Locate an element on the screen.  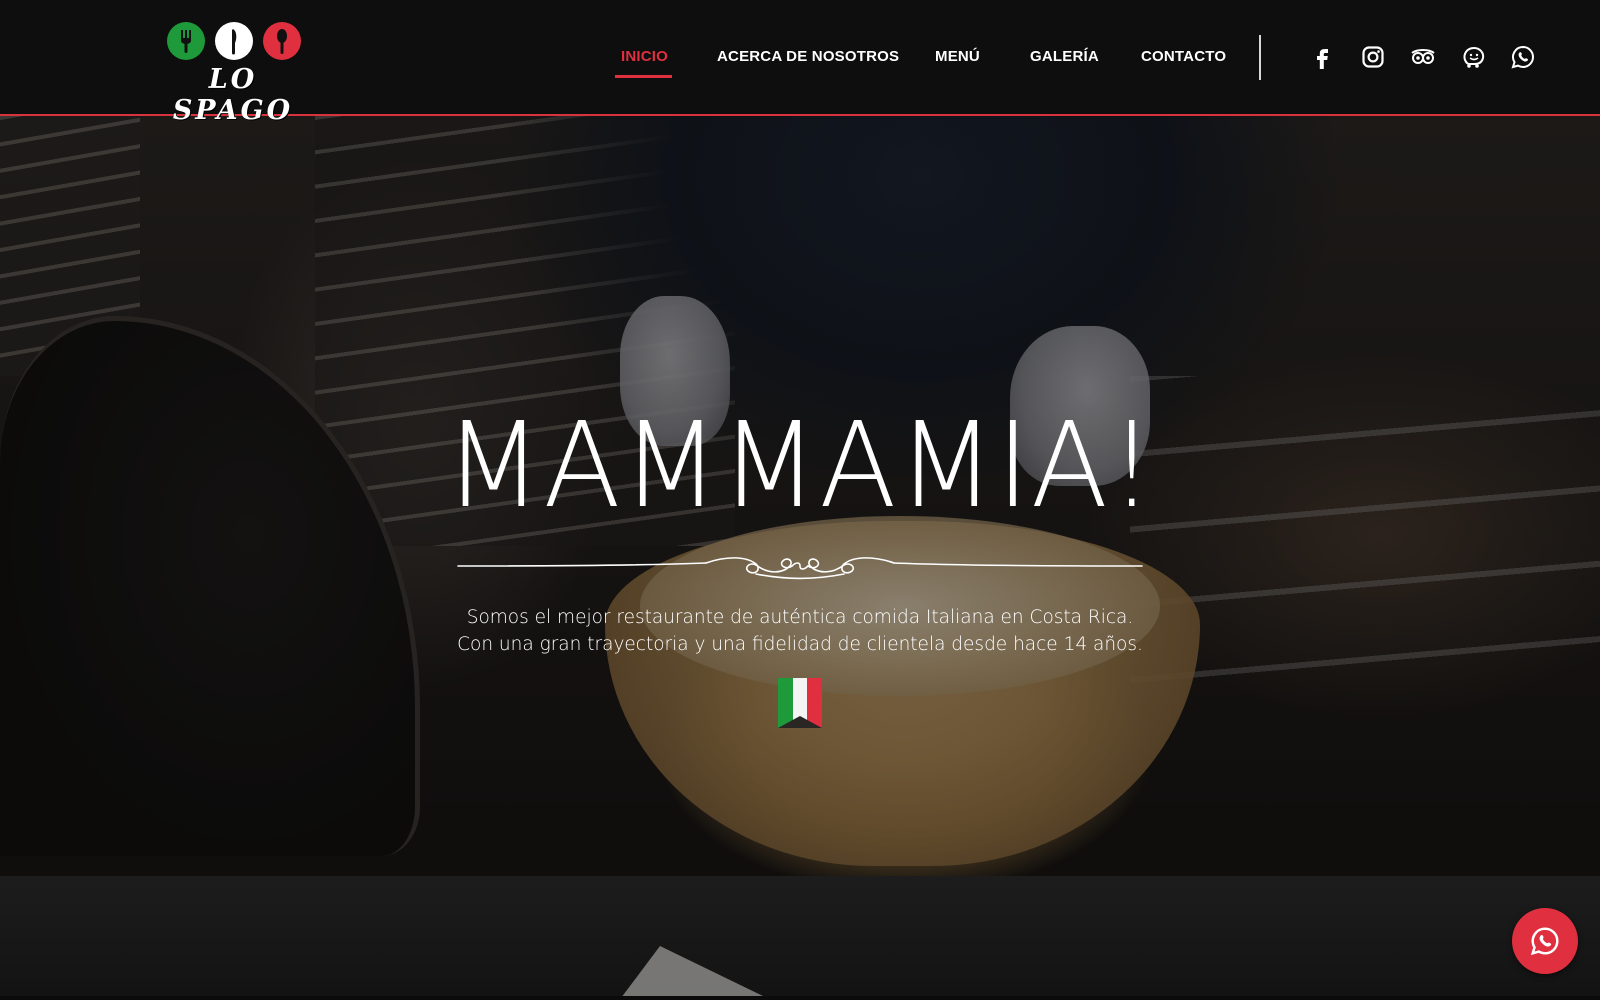
nav-acerca-de-nosotros: ACERCA DE NOSOTROS is located at coordinates (808, 56).